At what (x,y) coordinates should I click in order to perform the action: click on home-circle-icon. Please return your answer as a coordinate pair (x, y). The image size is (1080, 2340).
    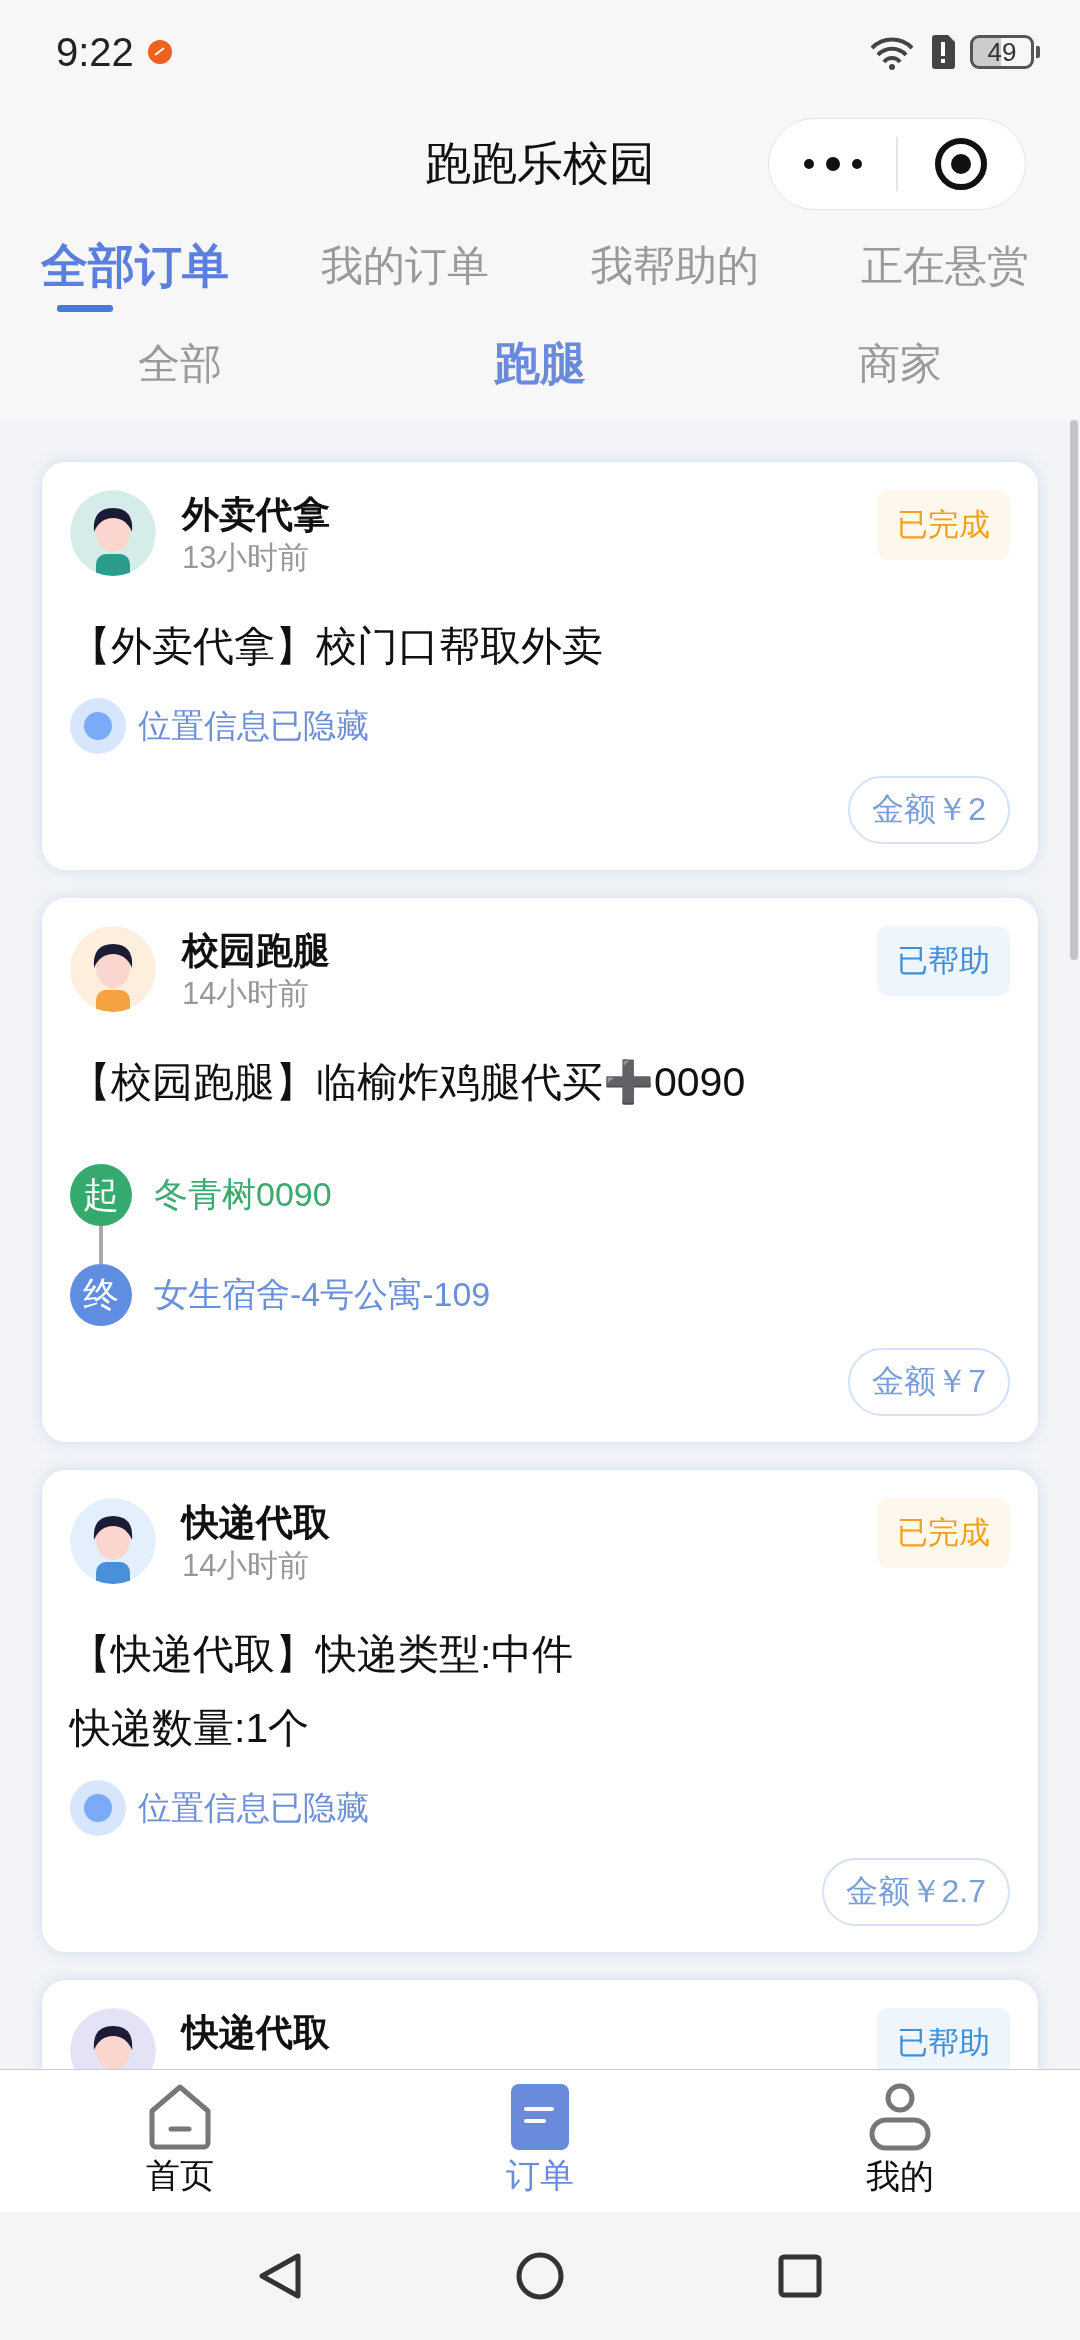
    Looking at the image, I should click on (540, 2276).